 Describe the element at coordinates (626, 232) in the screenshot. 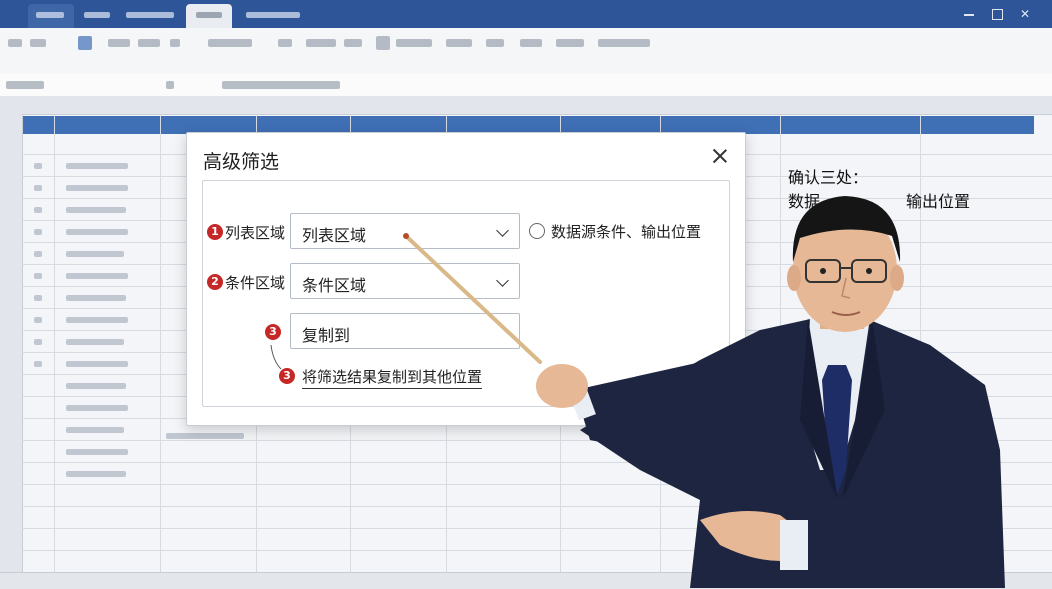

I see `radio-option-label: 数据源条件、输出位置` at that location.